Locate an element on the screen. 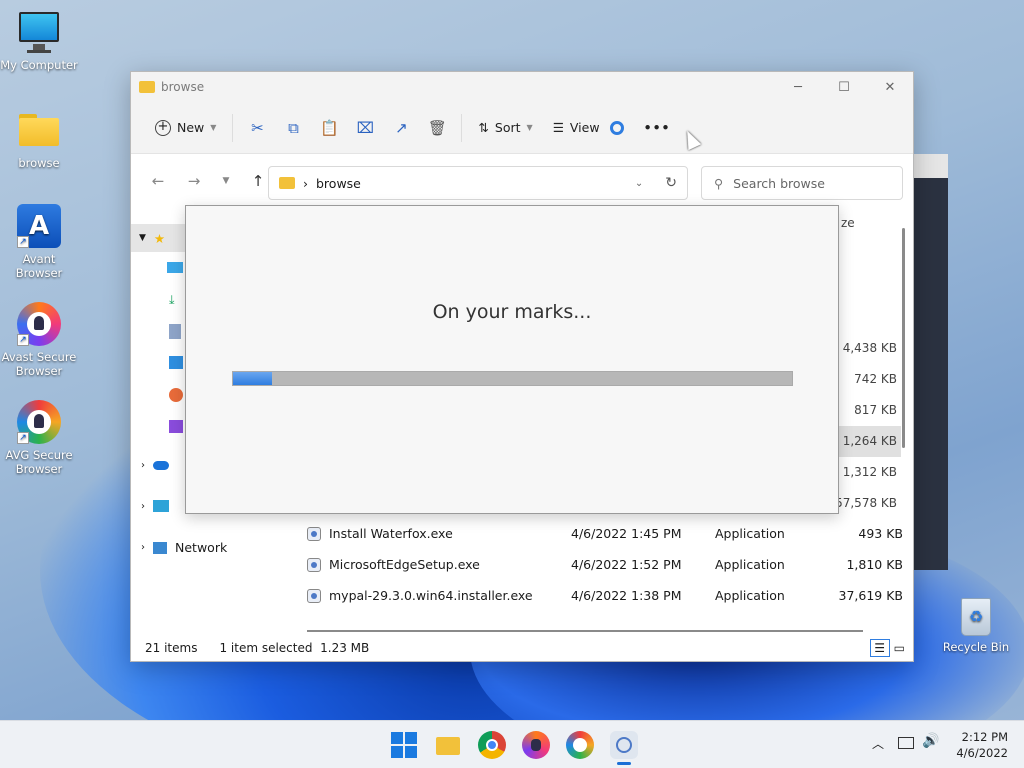 This screenshot has height=768, width=1024. progress-bar is located at coordinates (512, 378).